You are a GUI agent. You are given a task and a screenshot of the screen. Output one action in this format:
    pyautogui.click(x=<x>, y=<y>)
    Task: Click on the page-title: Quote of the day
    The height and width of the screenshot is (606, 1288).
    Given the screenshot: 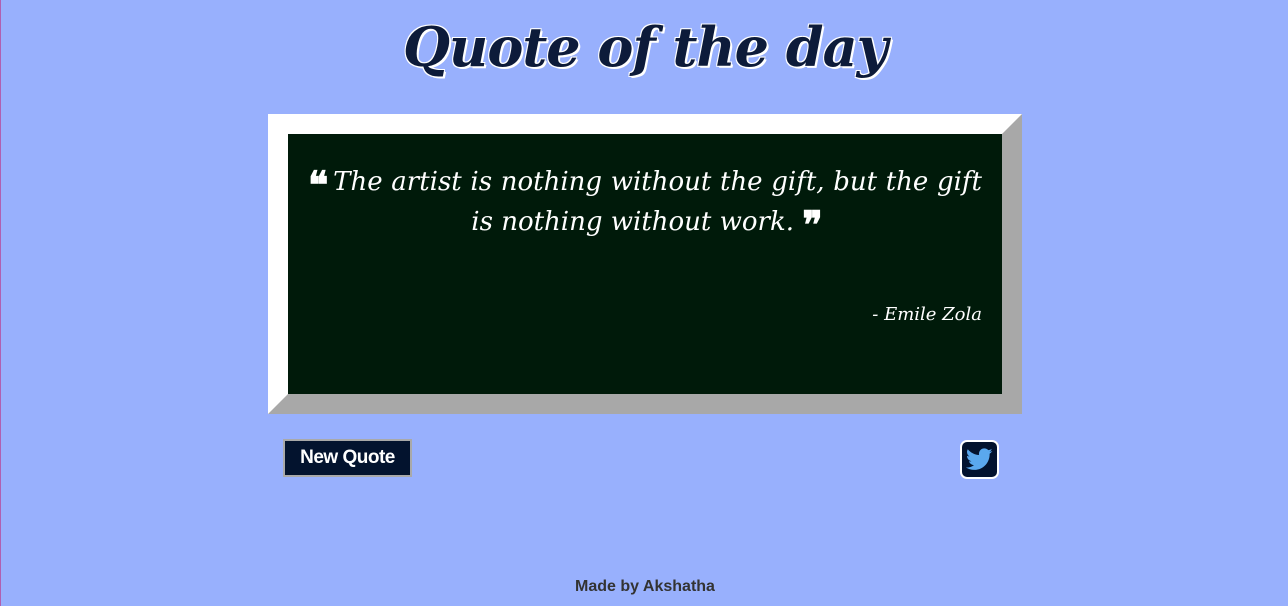 What is the action you would take?
    pyautogui.click(x=645, y=47)
    